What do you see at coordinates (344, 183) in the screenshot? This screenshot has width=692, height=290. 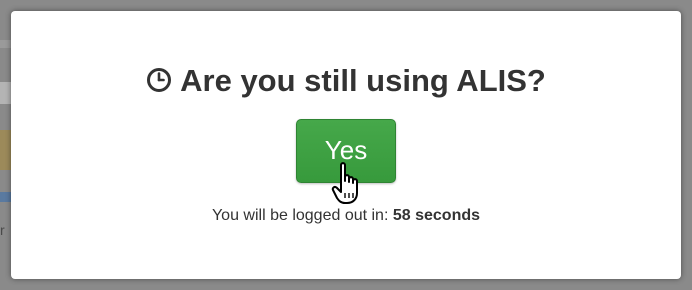 I see `hand-pointer-cursor-icon` at bounding box center [344, 183].